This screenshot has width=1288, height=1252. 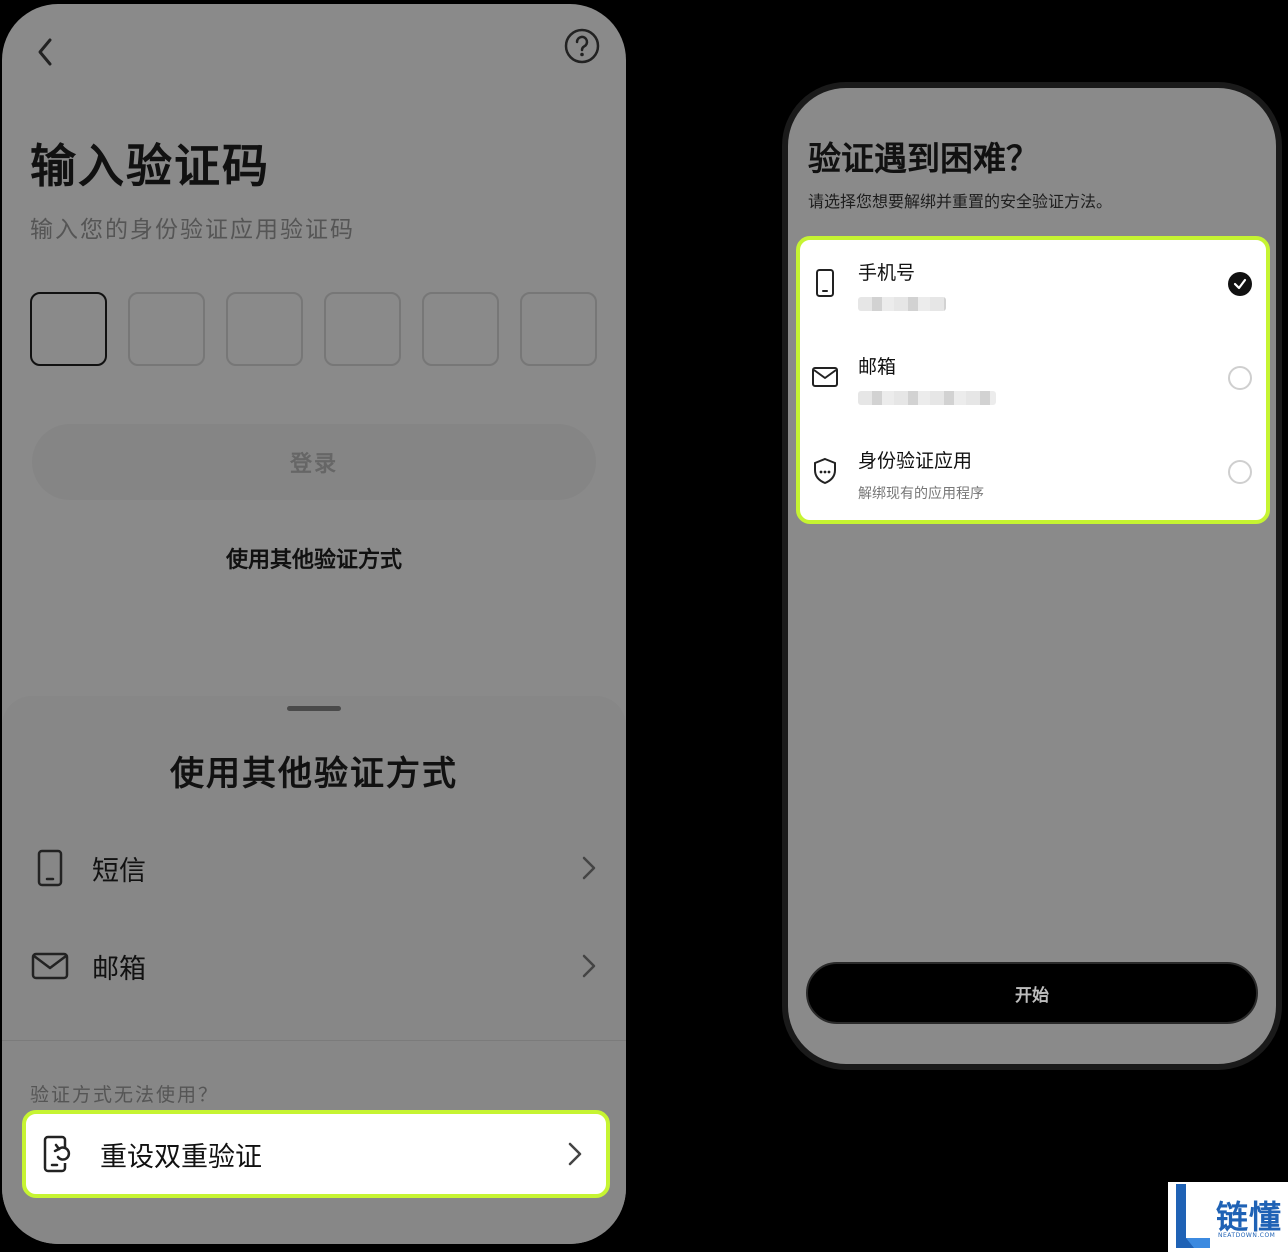 I want to click on sheet-item-label: 邮箱, so click(x=119, y=969).